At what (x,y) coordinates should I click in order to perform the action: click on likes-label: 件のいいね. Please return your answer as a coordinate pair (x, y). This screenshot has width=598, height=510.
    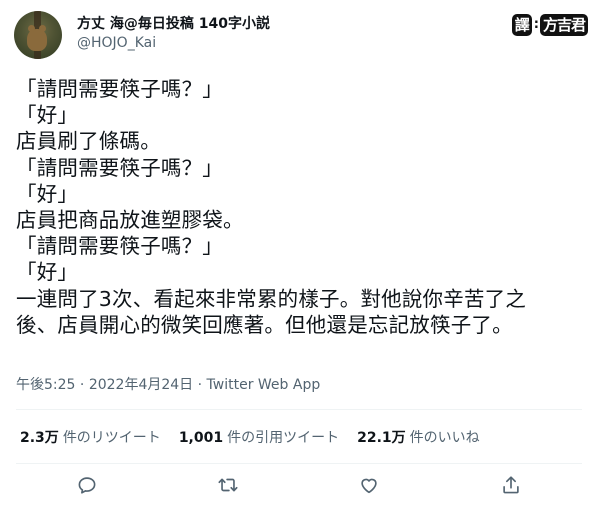
    Looking at the image, I should click on (444, 438).